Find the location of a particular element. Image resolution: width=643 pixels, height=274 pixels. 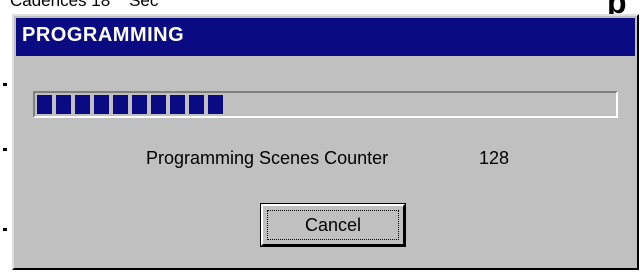

dialog-title-bar: PROGRAMMING is located at coordinates (325, 37).